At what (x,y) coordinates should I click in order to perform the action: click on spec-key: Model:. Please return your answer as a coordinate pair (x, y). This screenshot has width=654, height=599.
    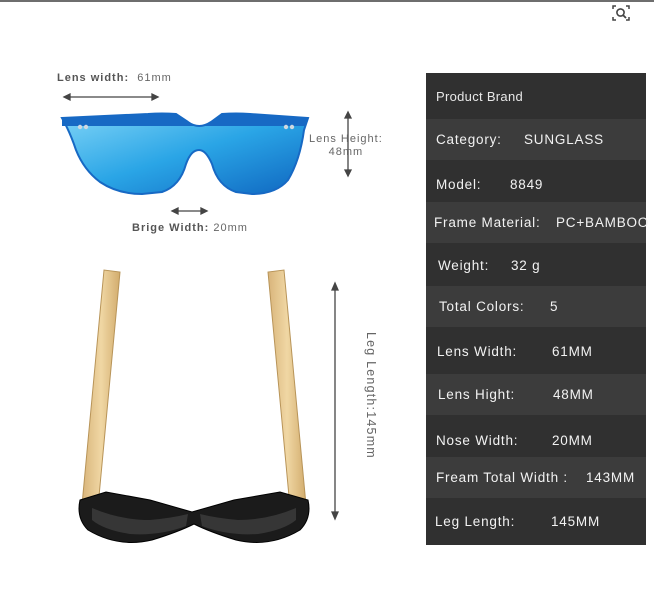
    Looking at the image, I should click on (459, 184).